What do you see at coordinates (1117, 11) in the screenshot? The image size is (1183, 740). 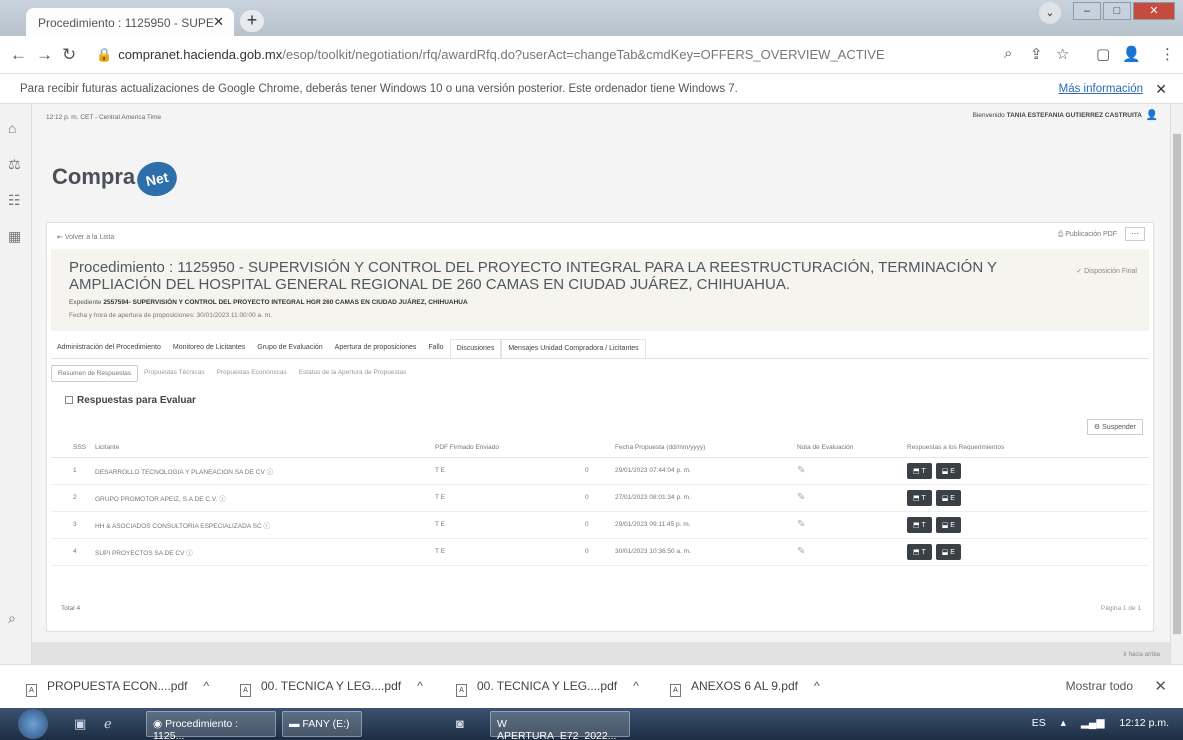 I see `maximize-button: □` at bounding box center [1117, 11].